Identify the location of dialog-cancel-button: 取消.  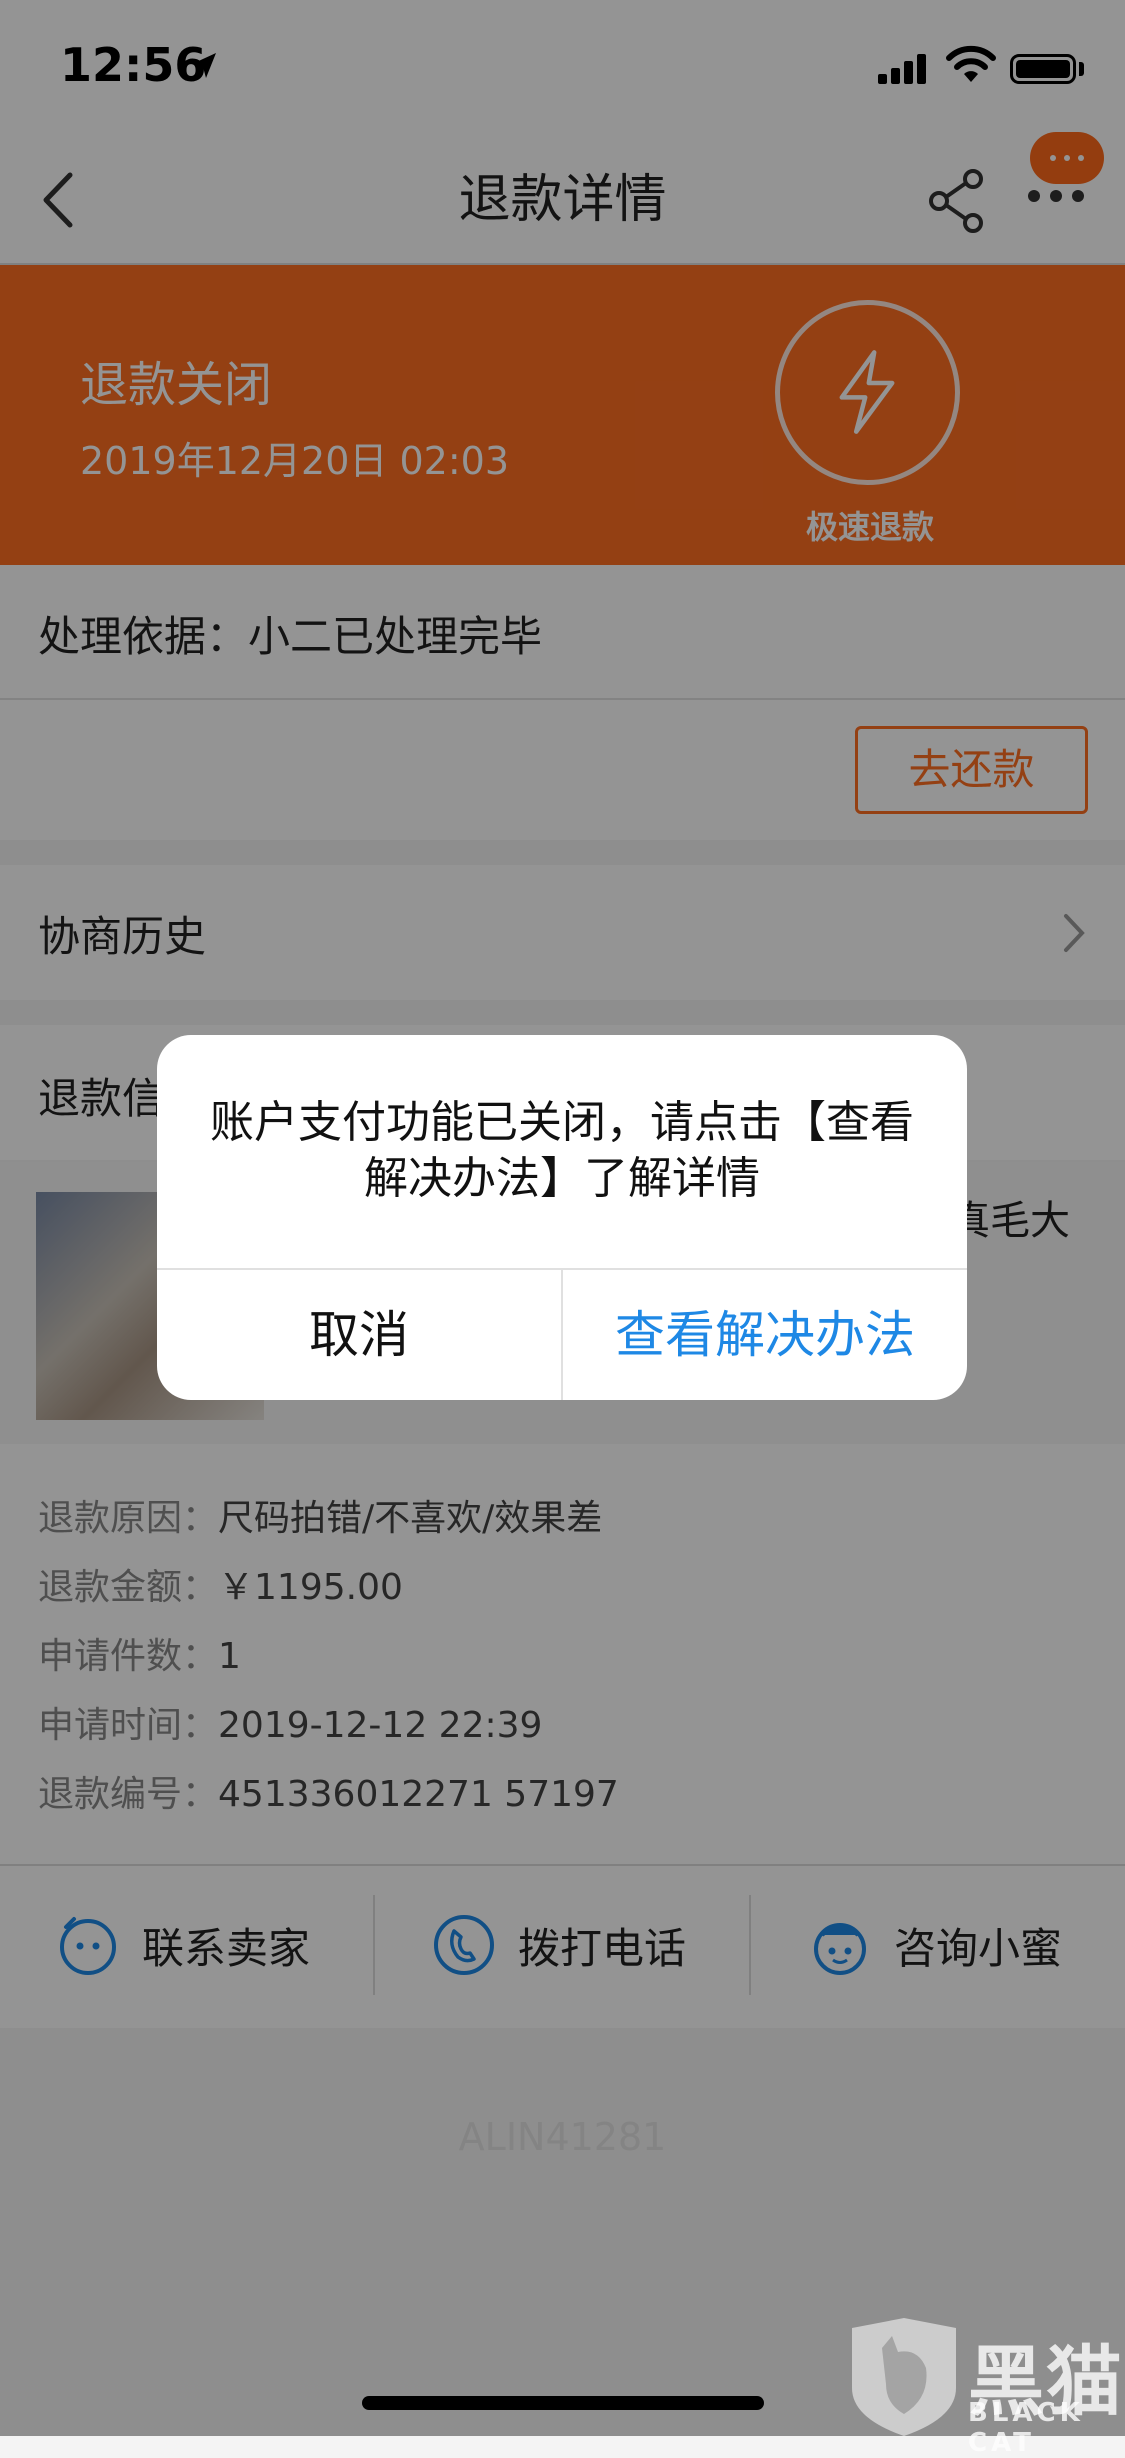
(359, 1335).